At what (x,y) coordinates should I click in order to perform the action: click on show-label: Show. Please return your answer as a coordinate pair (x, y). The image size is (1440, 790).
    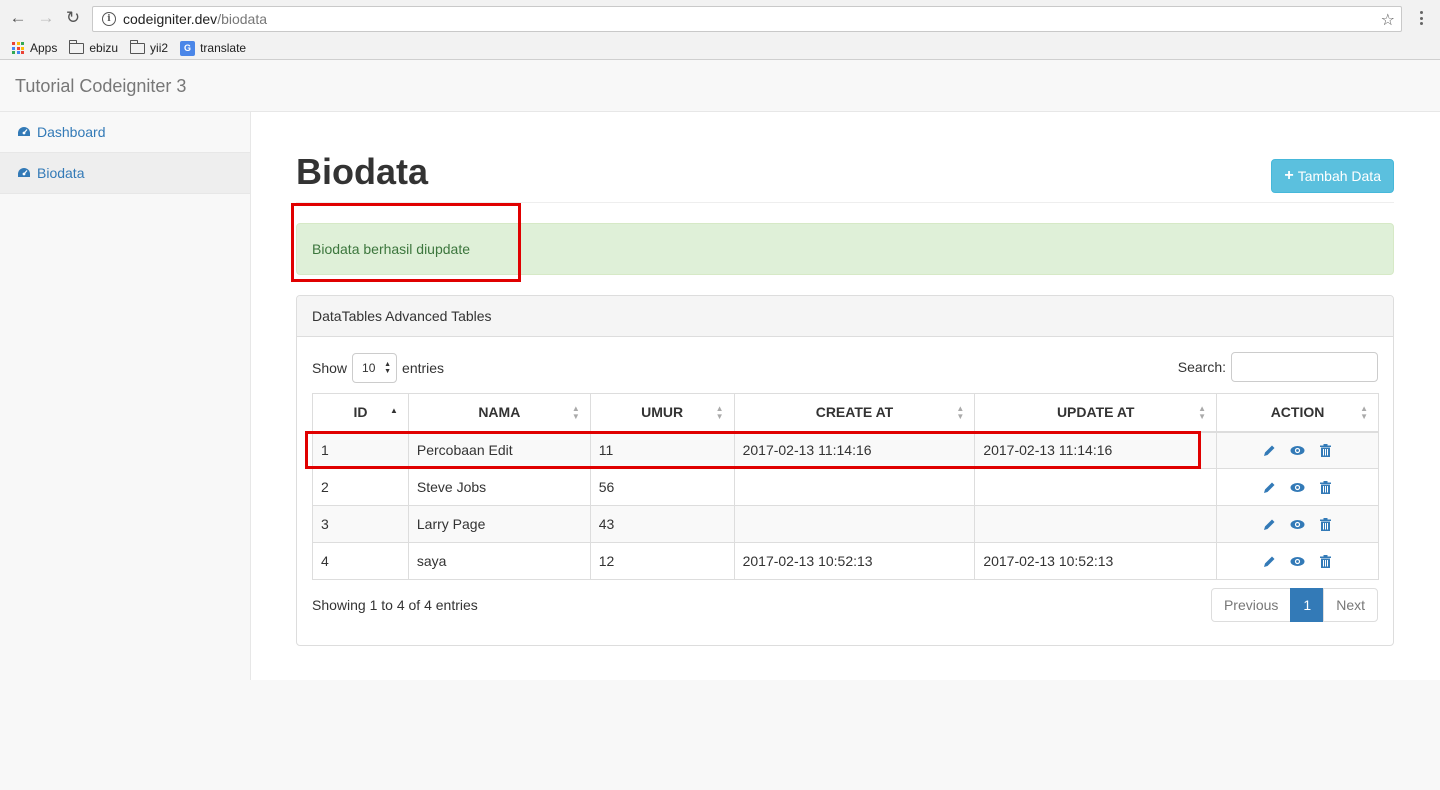
    Looking at the image, I should click on (330, 368).